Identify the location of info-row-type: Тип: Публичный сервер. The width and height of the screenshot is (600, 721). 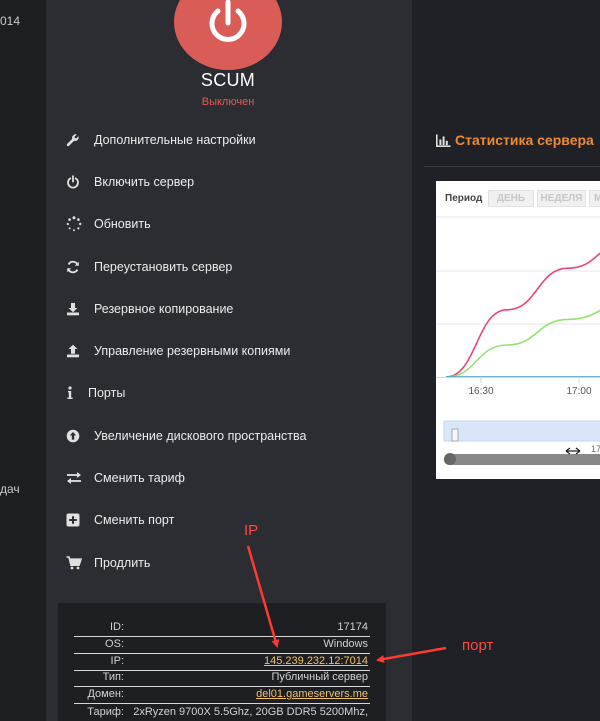
(222, 678).